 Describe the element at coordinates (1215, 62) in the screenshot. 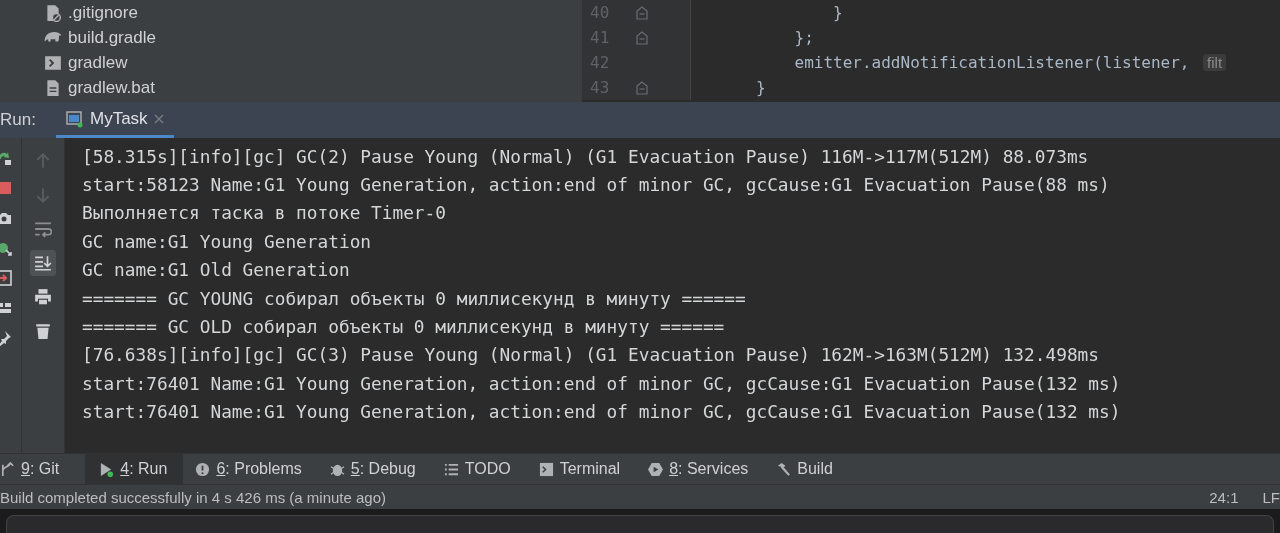

I see `parameter-hint: filt` at that location.